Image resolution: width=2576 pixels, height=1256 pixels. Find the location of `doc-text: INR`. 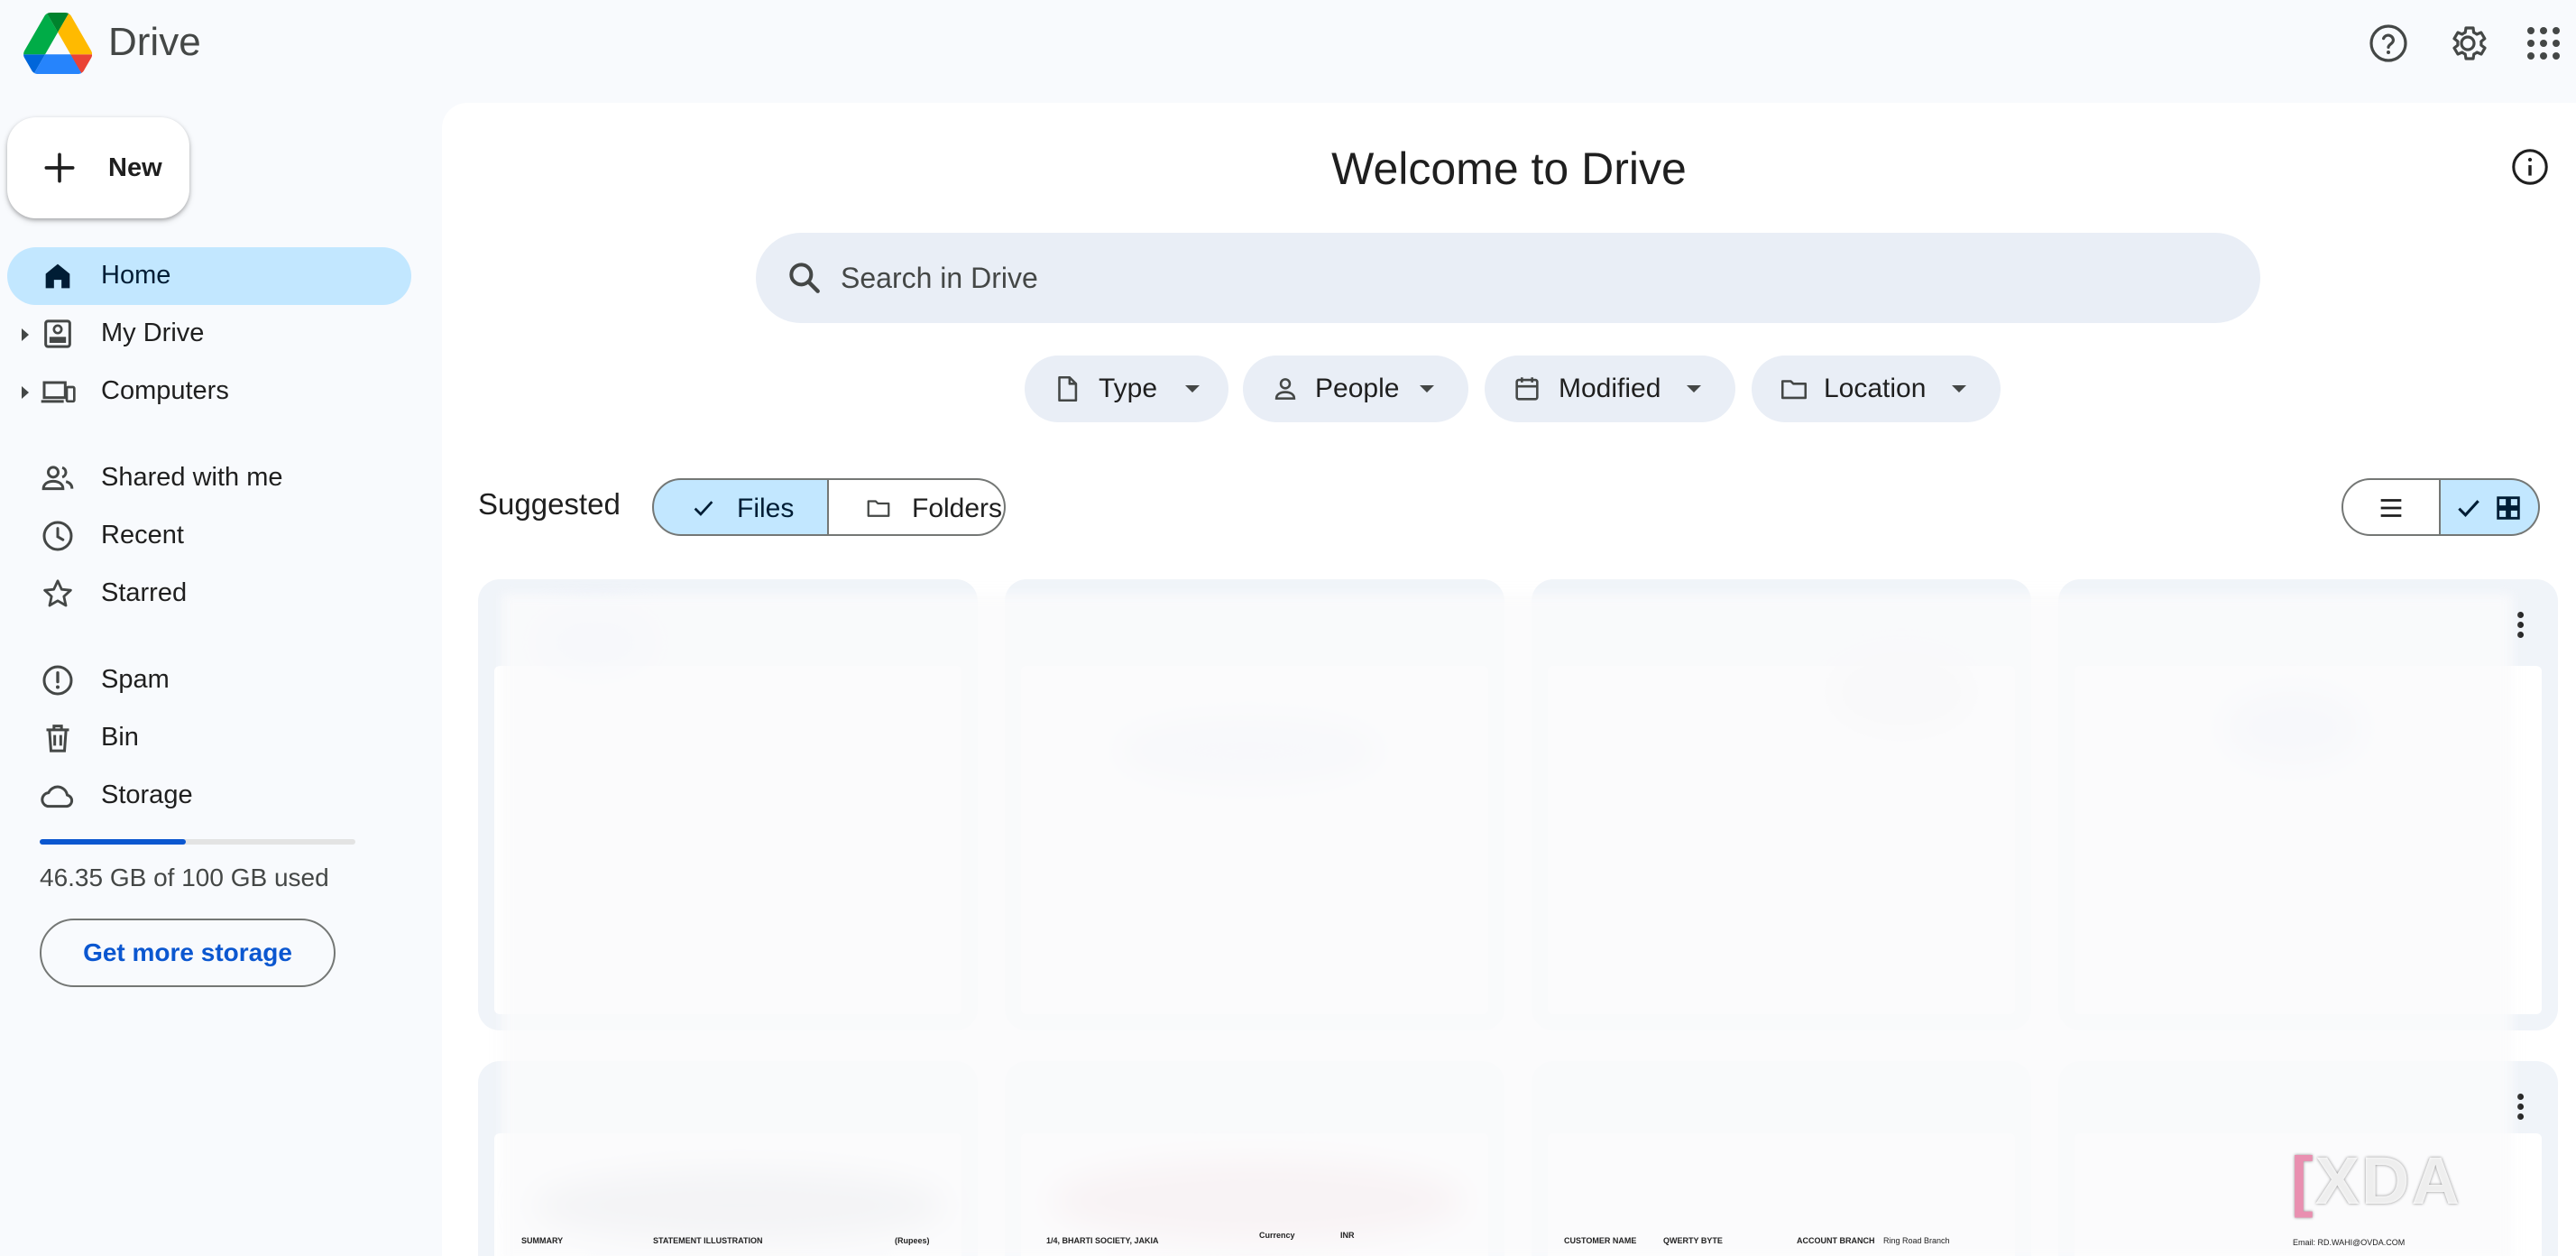

doc-text: INR is located at coordinates (1348, 1235).